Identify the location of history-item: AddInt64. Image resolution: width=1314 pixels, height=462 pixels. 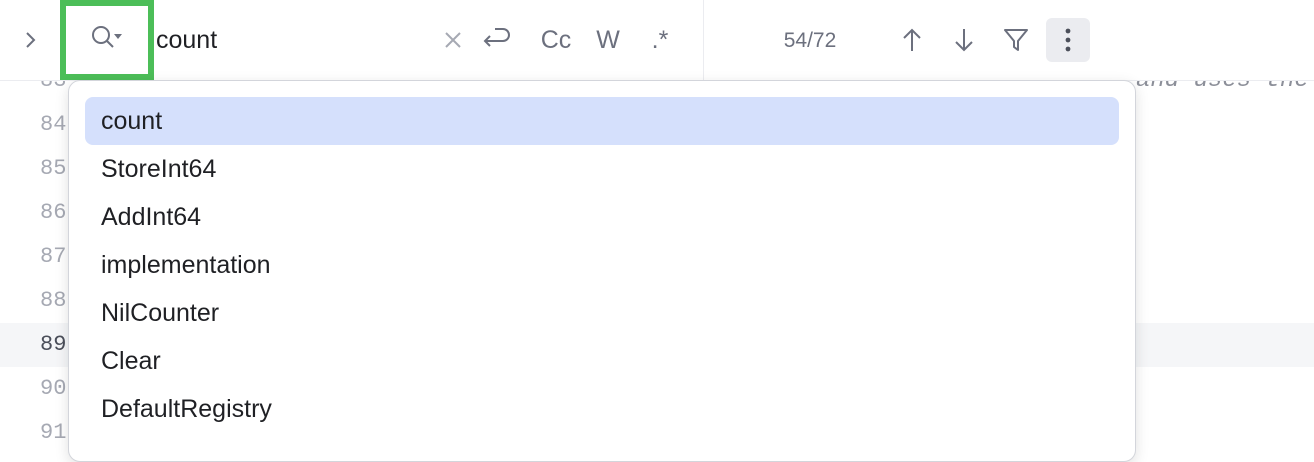
(602, 217).